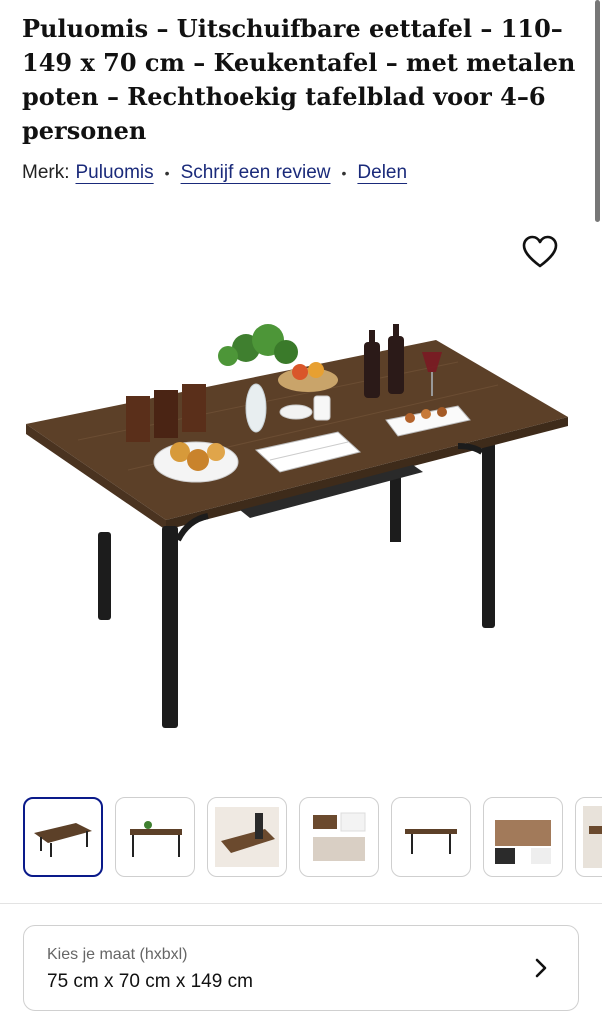 The width and height of the screenshot is (602, 1024). I want to click on thumbnail-strip, so click(312, 838).